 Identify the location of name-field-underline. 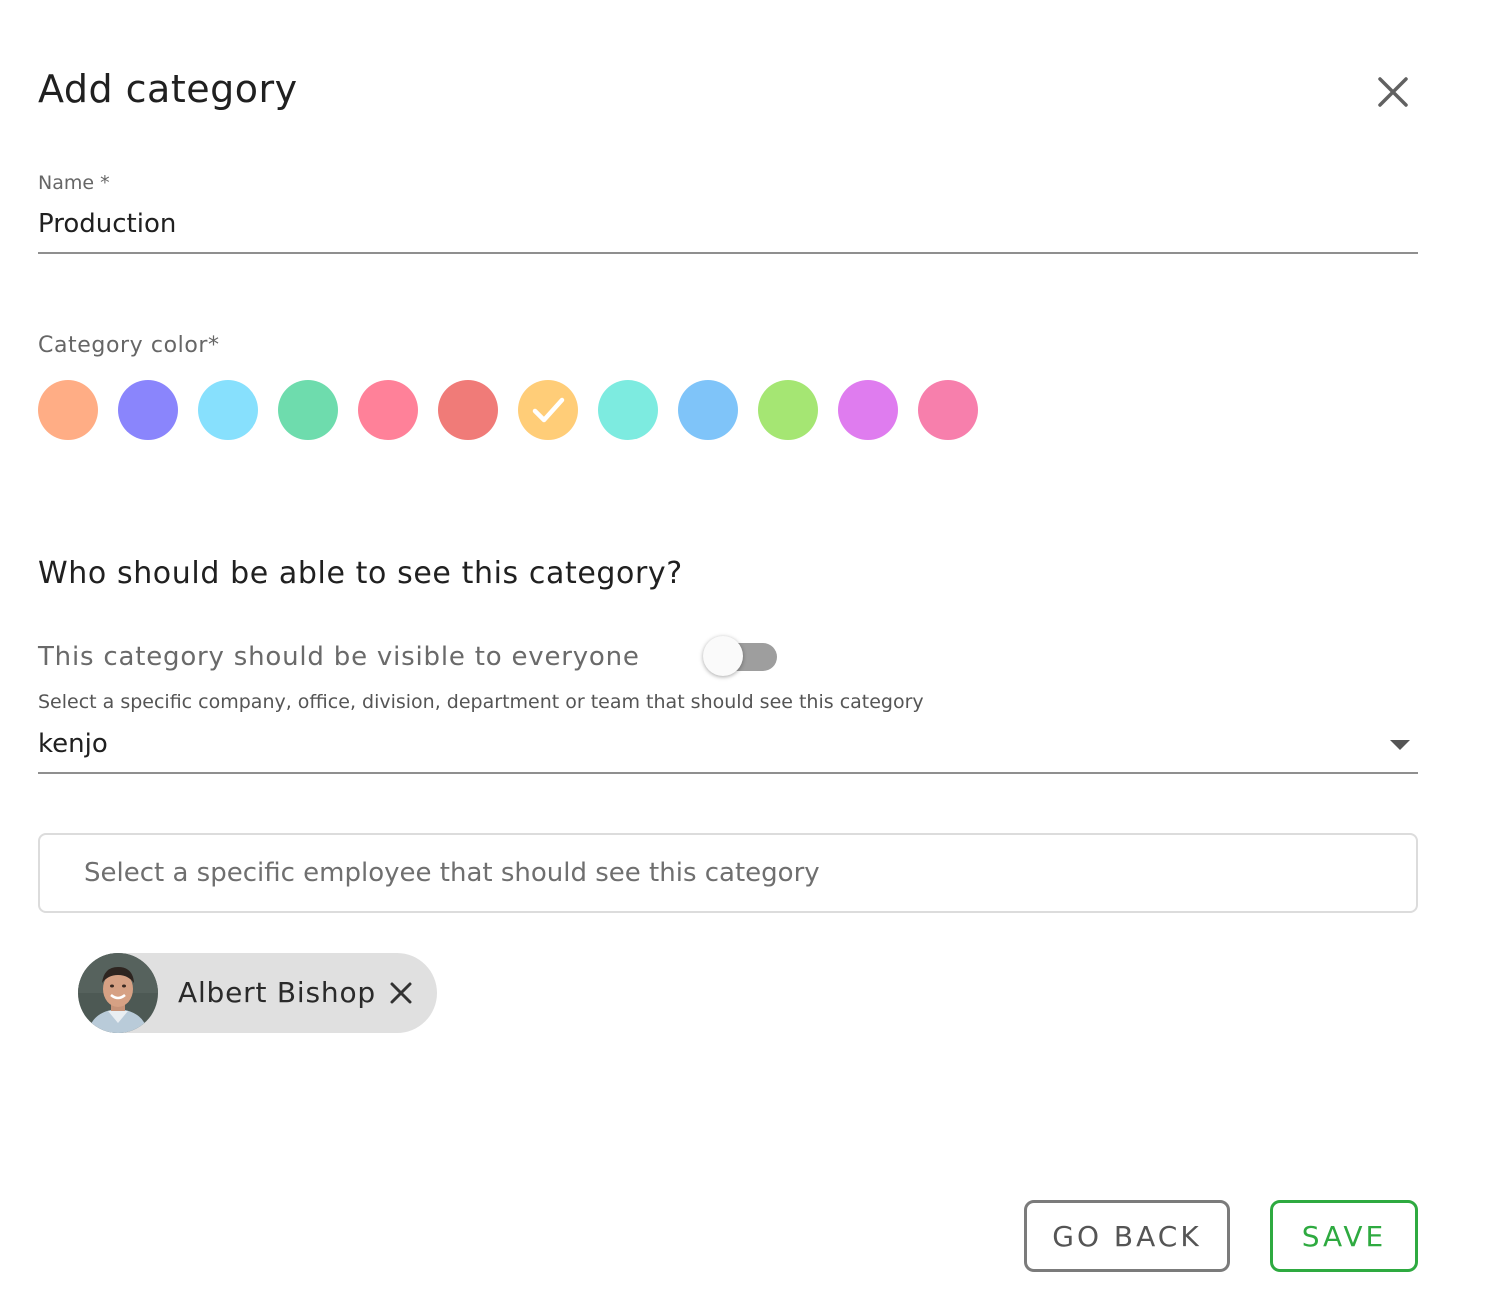
(728, 253).